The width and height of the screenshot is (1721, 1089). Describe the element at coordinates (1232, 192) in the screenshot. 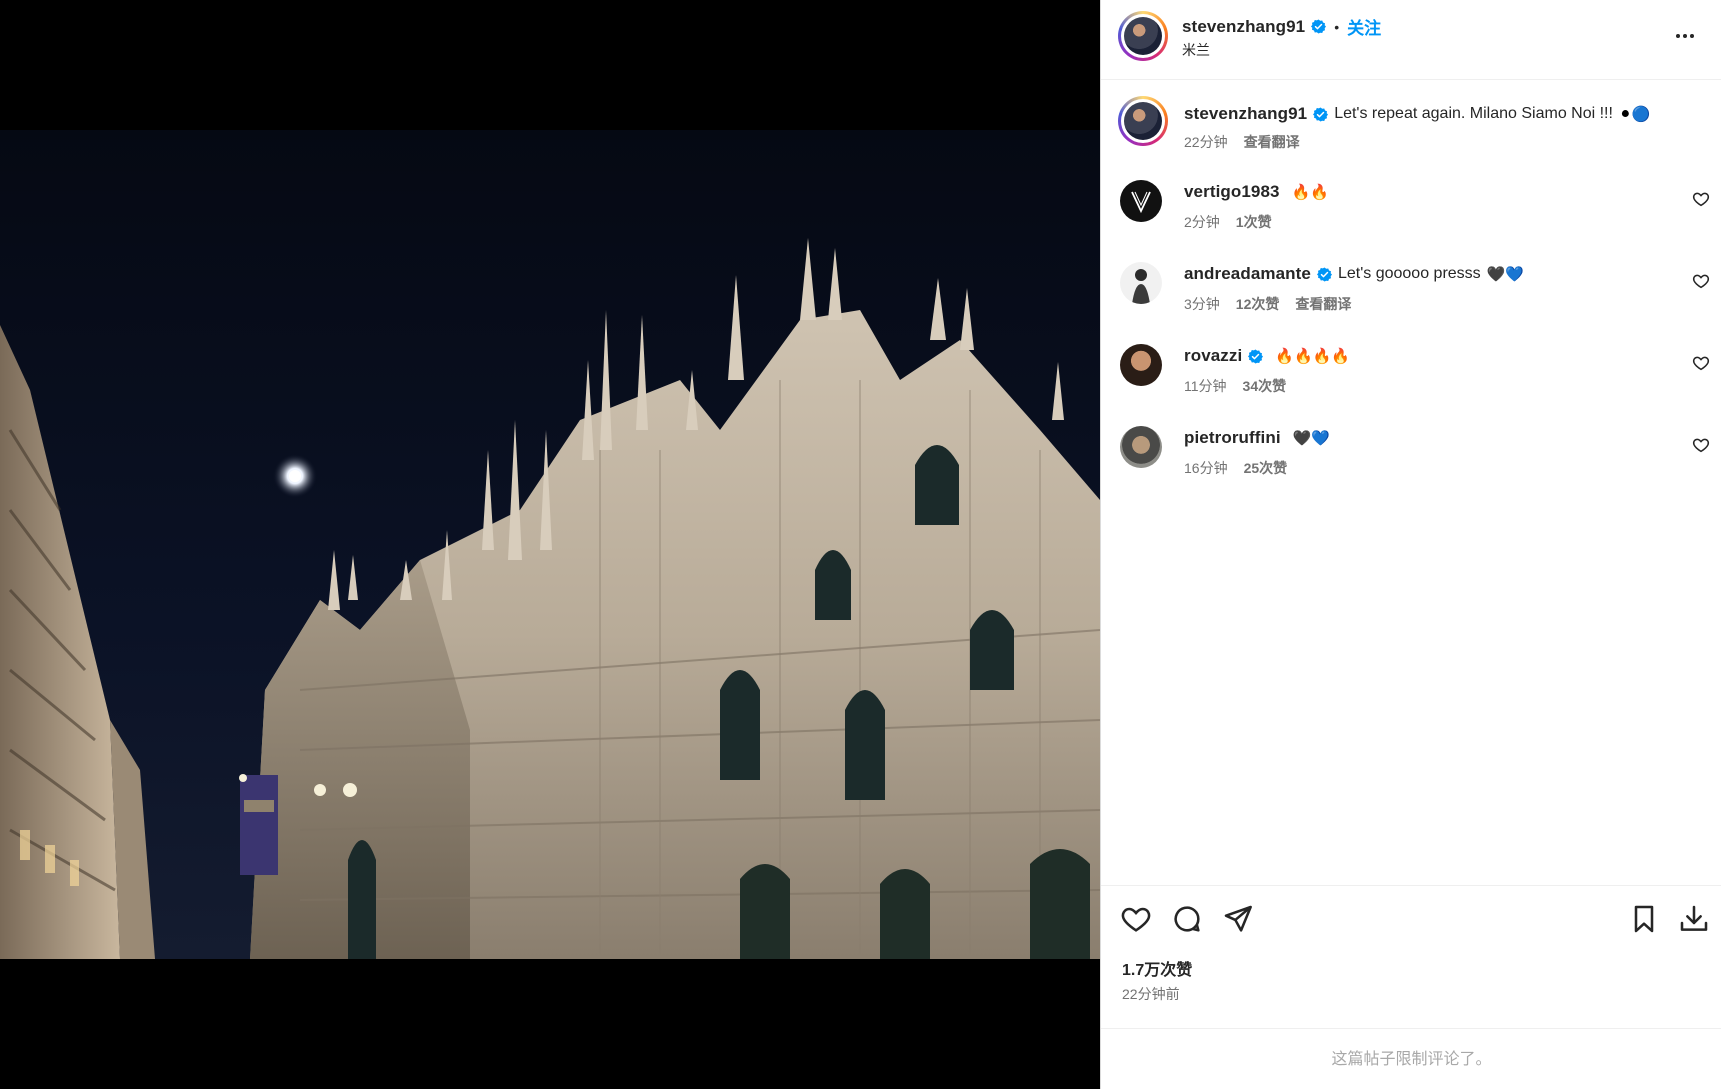

I see `comment-username: vertigo1983` at that location.